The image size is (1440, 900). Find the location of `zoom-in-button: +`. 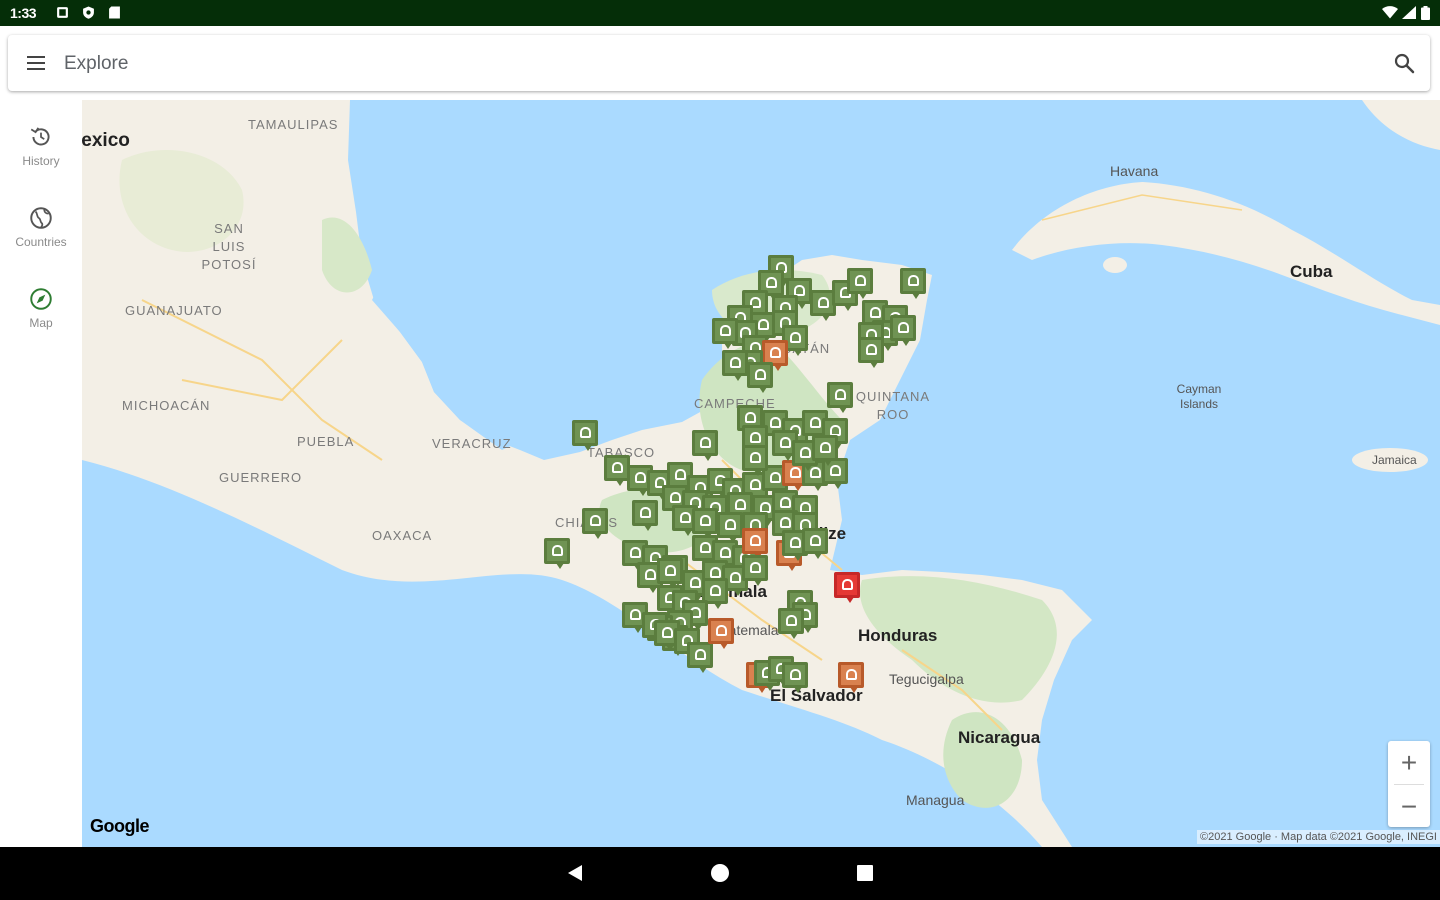

zoom-in-button: + is located at coordinates (1409, 762).